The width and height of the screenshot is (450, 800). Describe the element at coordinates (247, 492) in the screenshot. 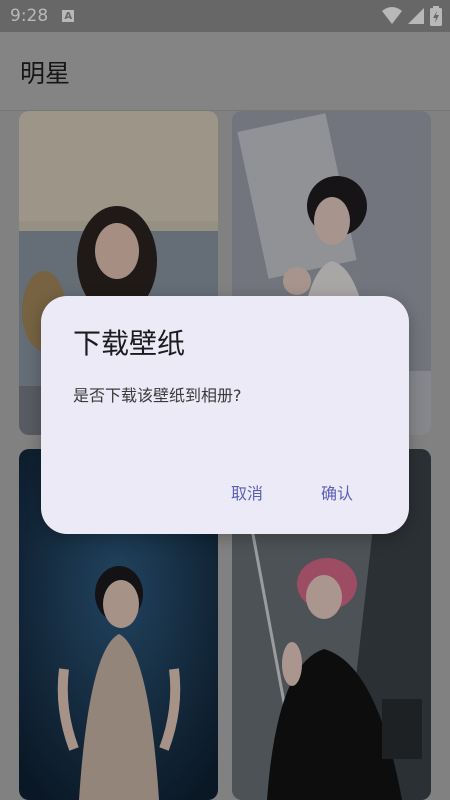

I see `cancel-button: 取消` at that location.